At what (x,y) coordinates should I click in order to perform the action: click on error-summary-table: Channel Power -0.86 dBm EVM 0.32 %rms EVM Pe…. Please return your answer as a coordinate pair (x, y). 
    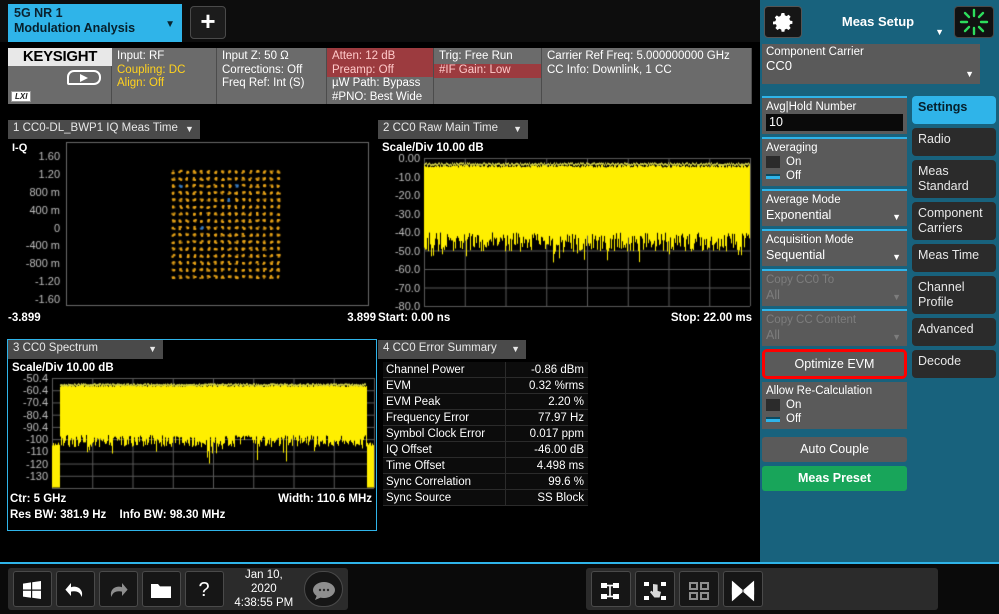
    Looking at the image, I should click on (485, 434).